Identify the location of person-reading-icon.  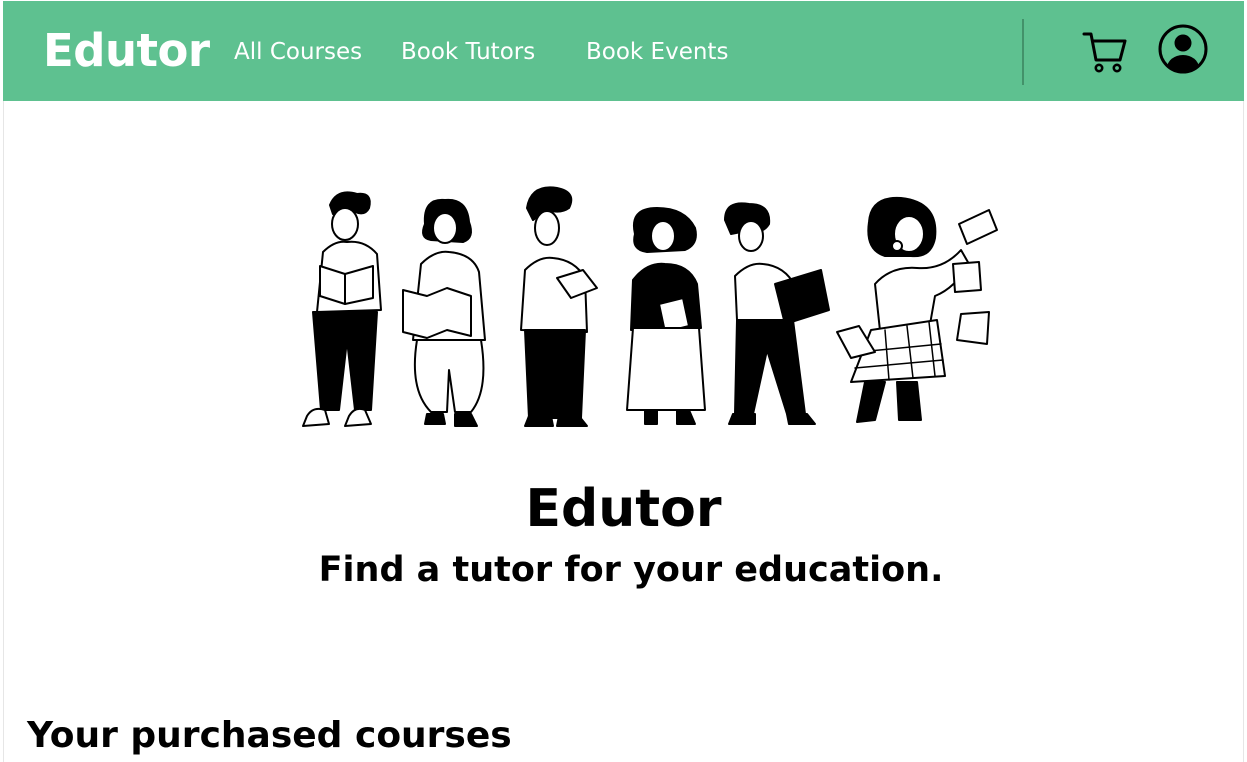
(342, 309).